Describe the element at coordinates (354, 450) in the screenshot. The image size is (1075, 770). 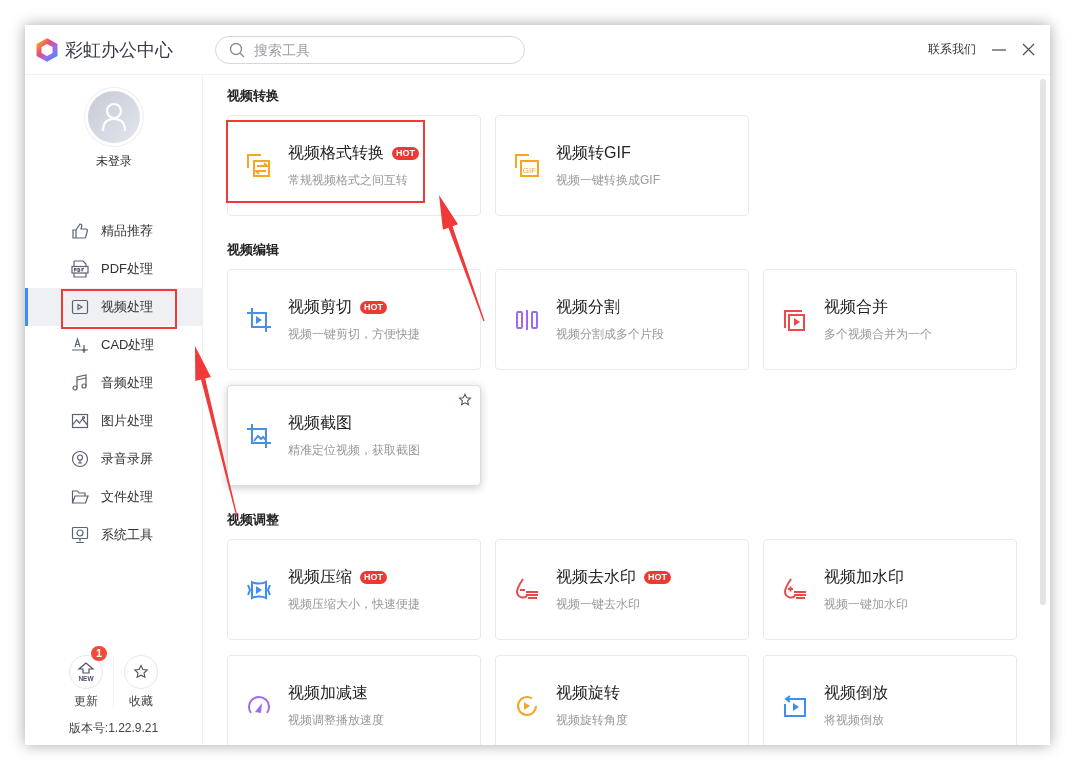
I see `tool-description: 精准定位视频，获取截图` at that location.